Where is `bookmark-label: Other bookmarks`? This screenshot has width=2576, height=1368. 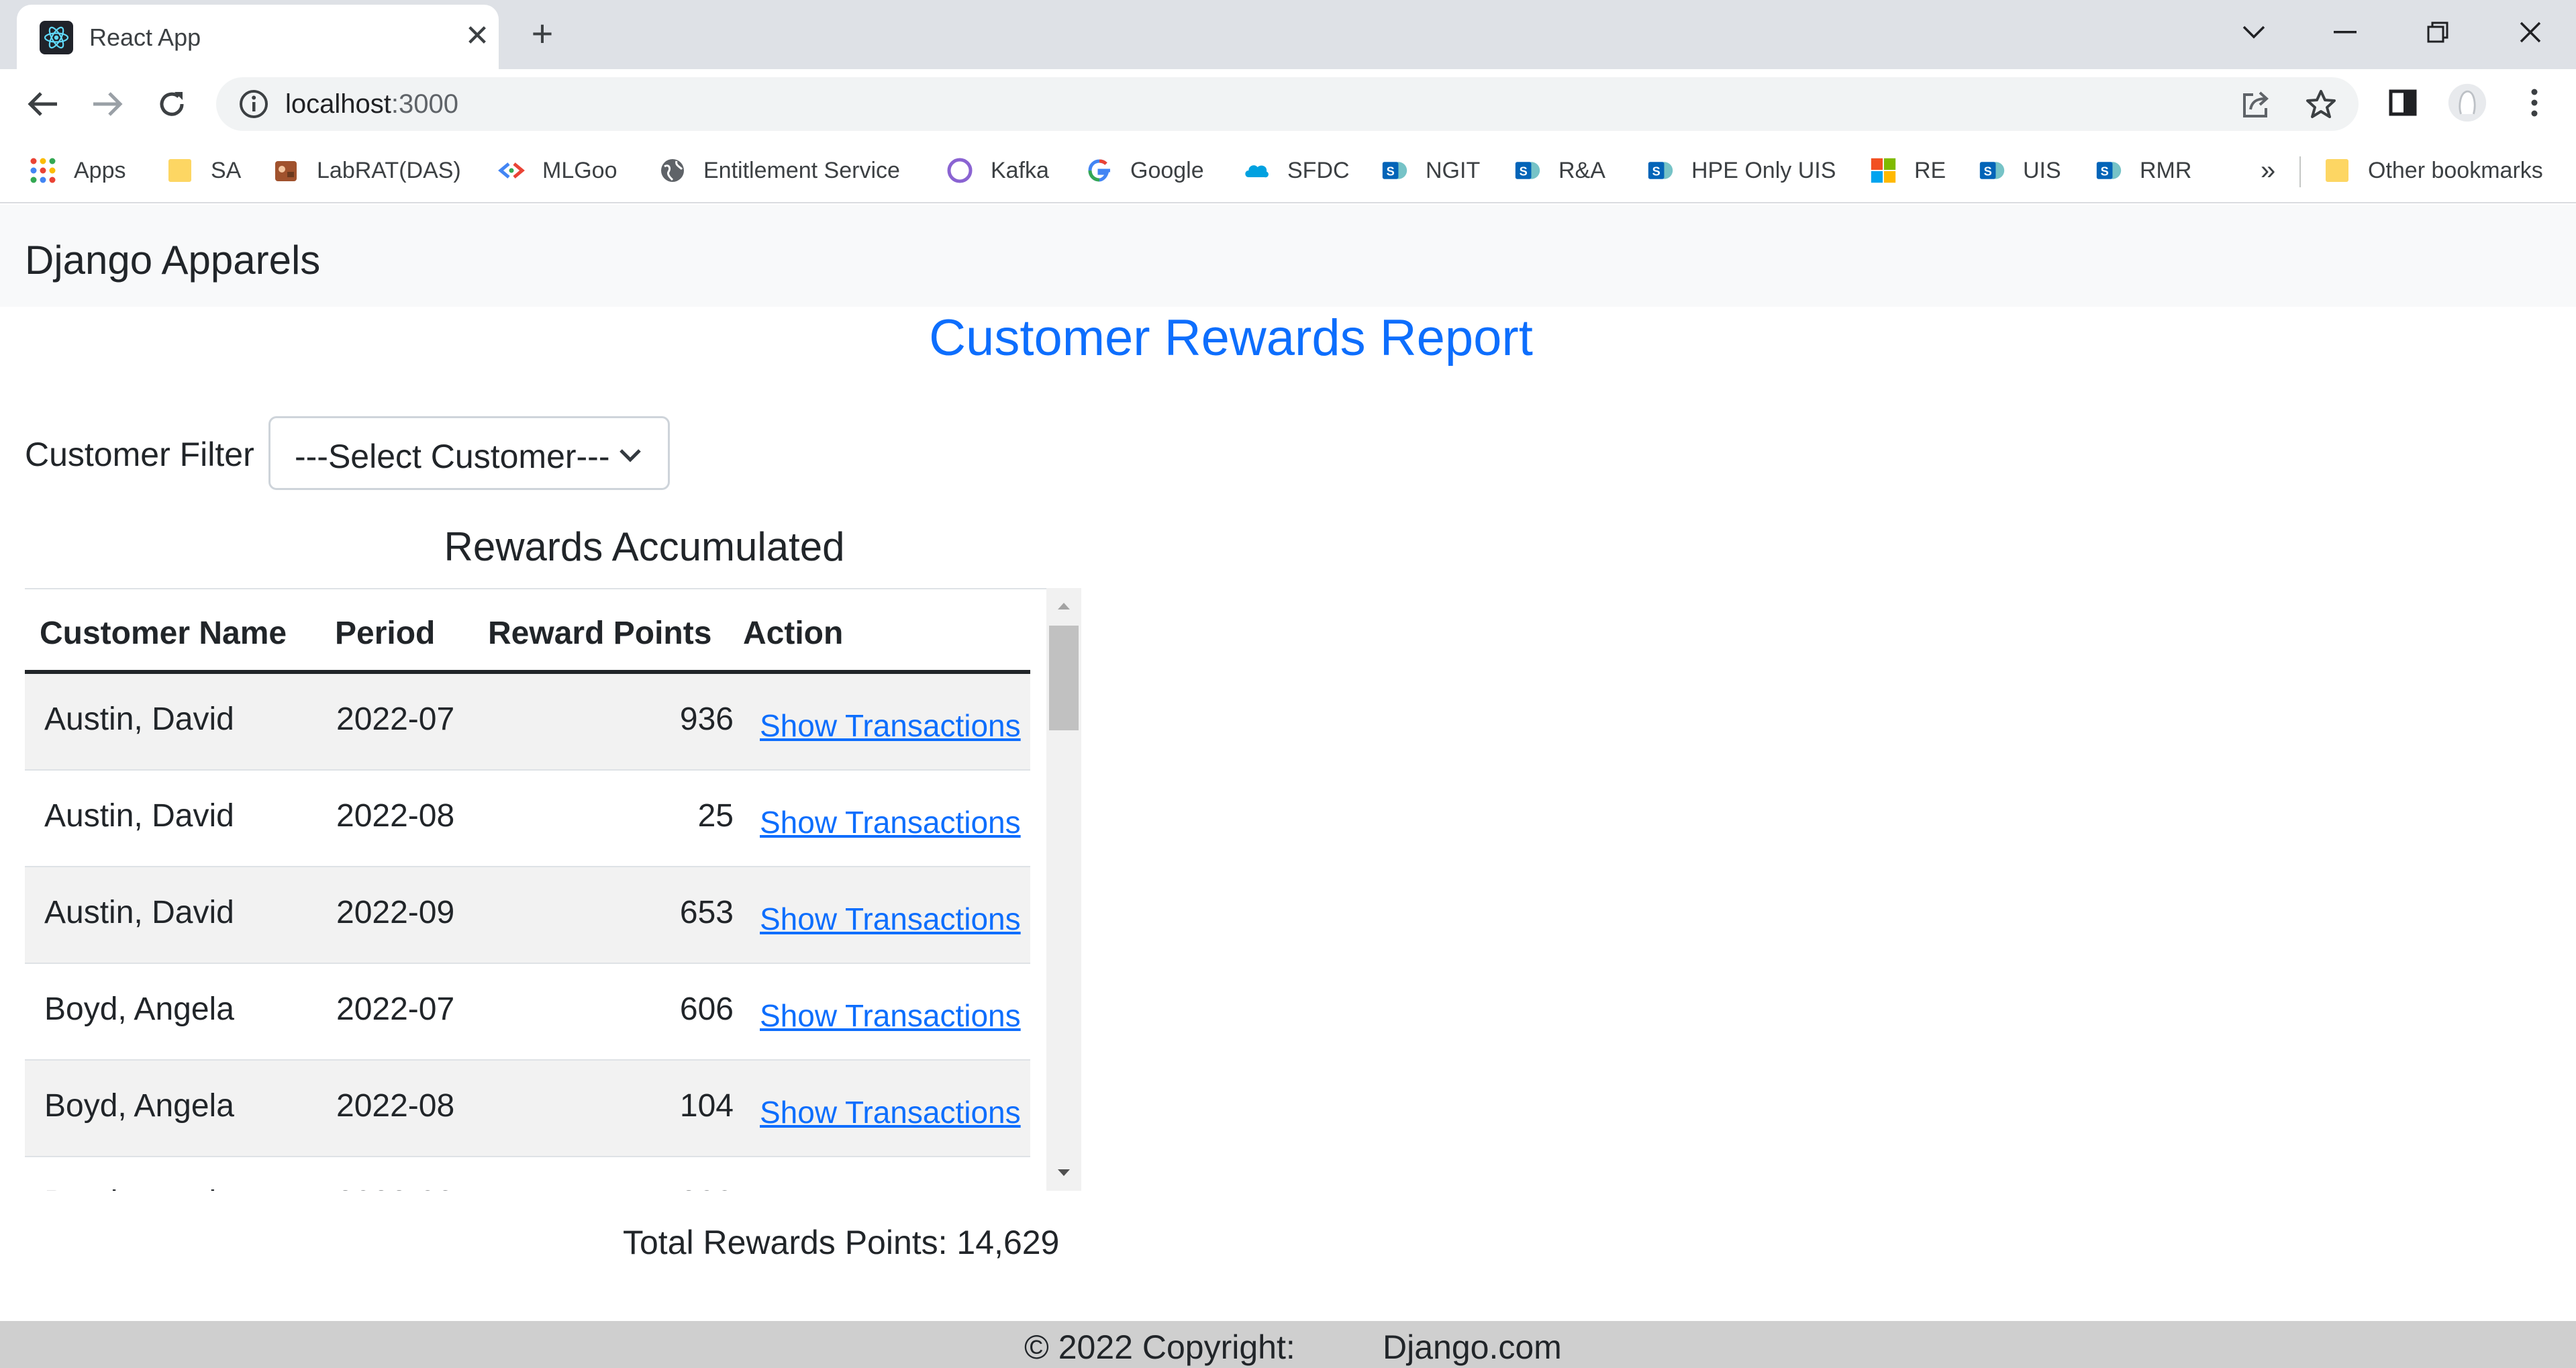 bookmark-label: Other bookmarks is located at coordinates (2455, 170).